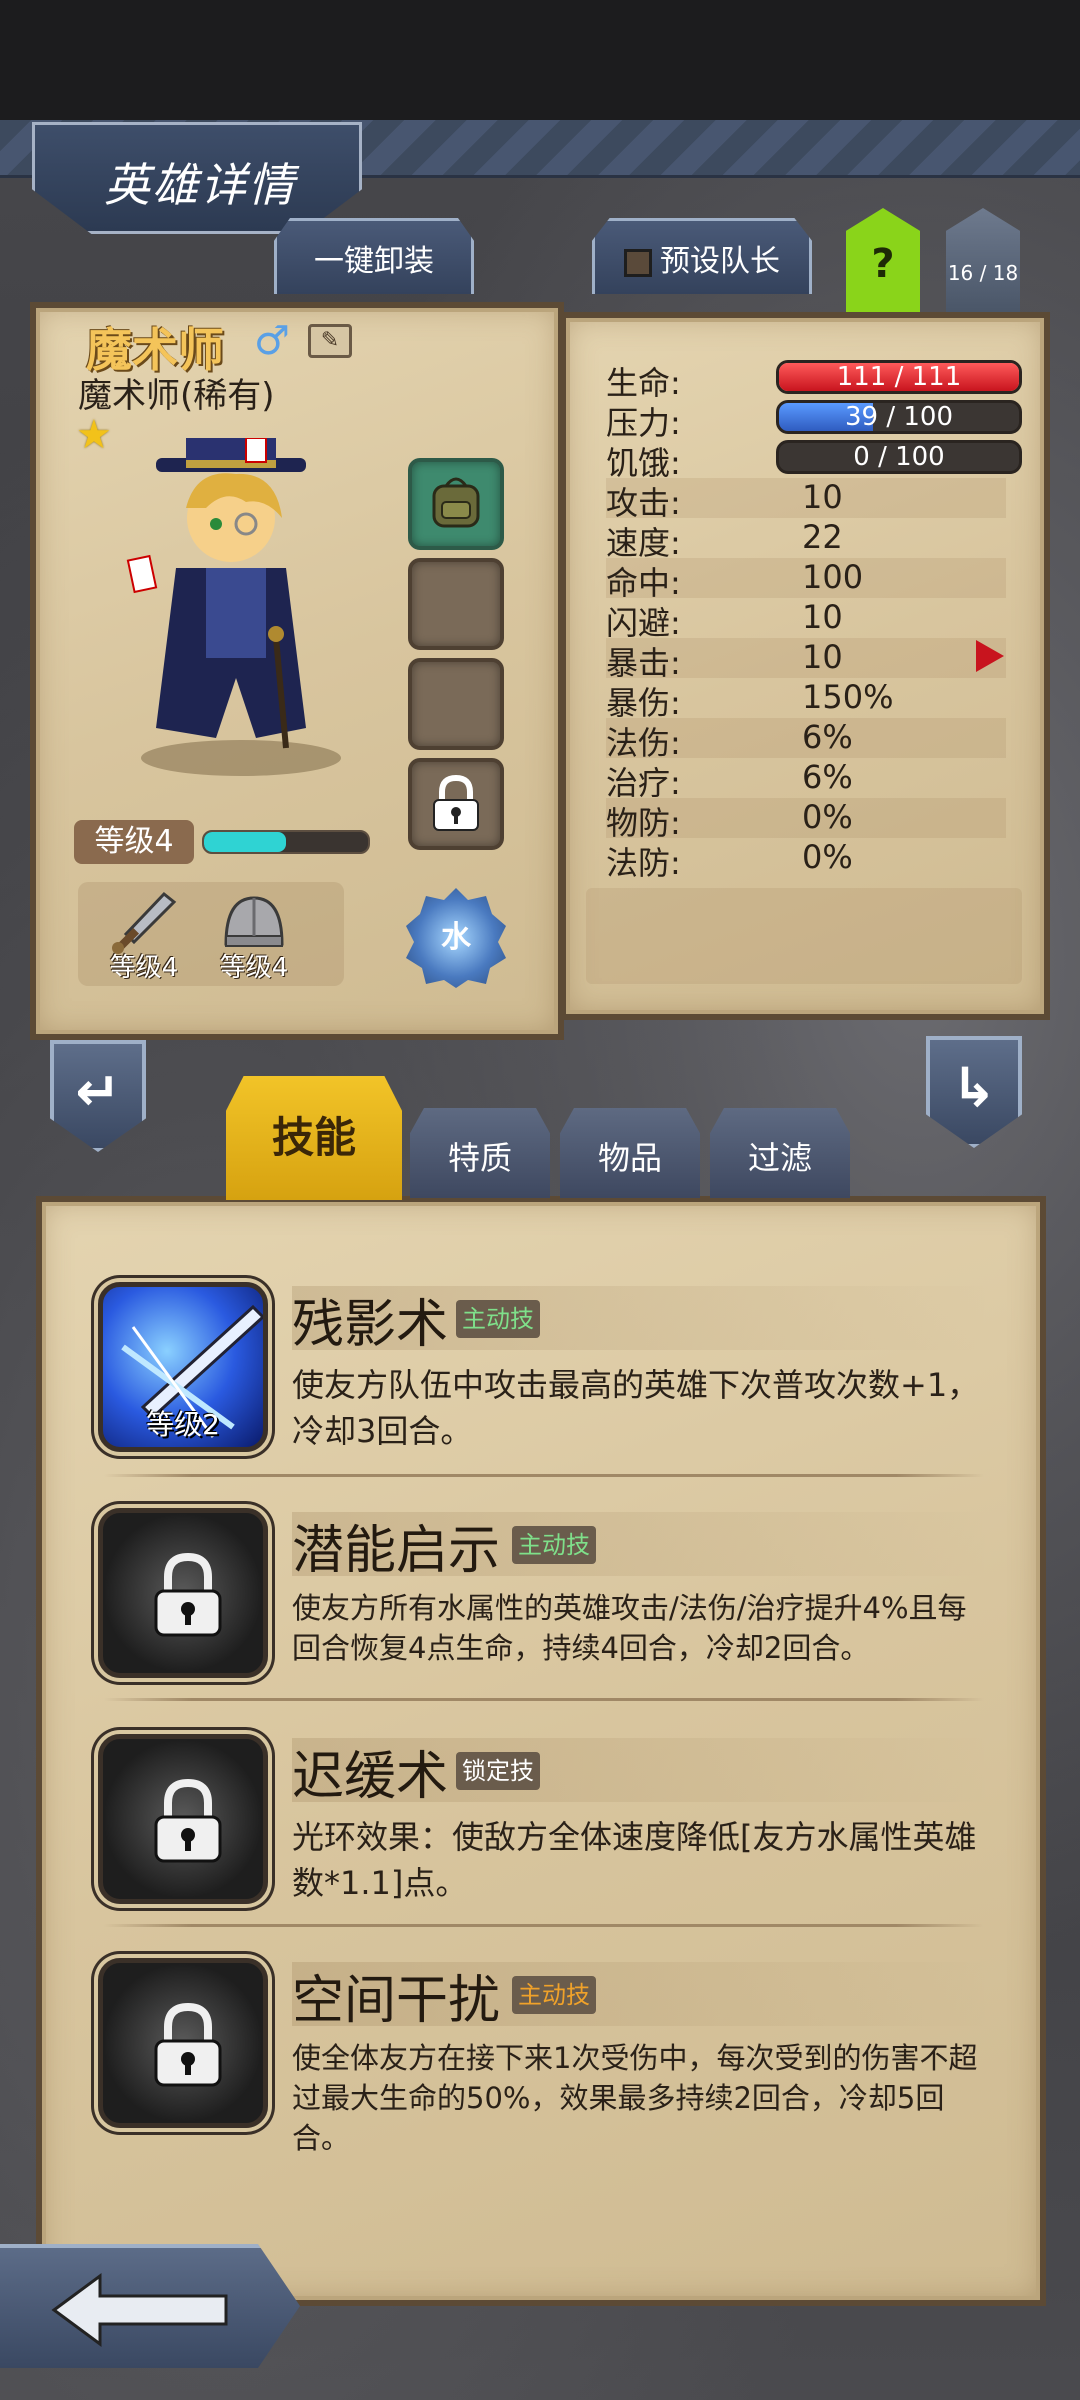  What do you see at coordinates (370, 1325) in the screenshot?
I see `skill-name: 残影术` at bounding box center [370, 1325].